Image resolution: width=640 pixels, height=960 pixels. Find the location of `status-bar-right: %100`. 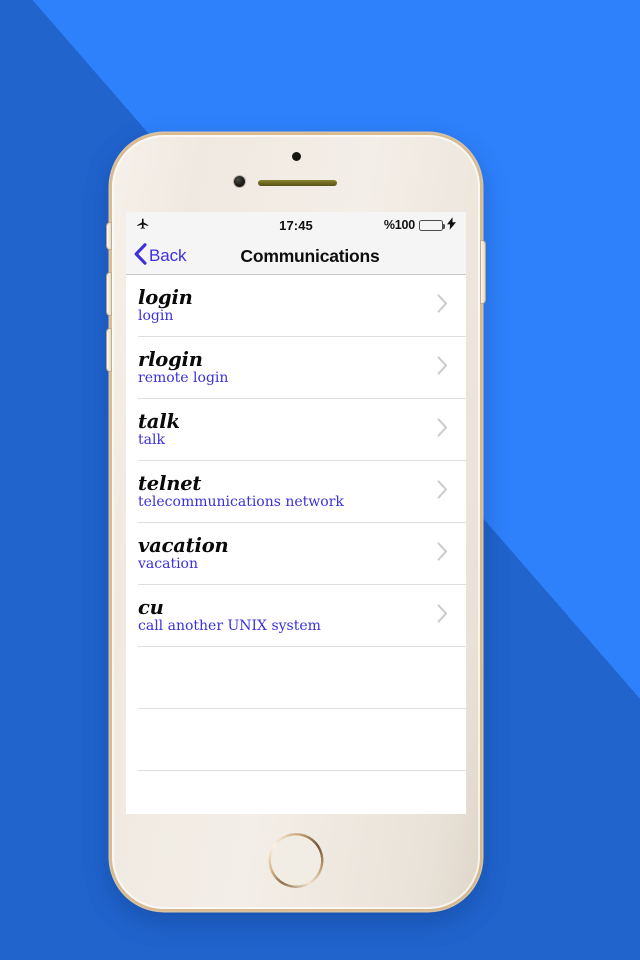

status-bar-right: %100 is located at coordinates (403, 225).